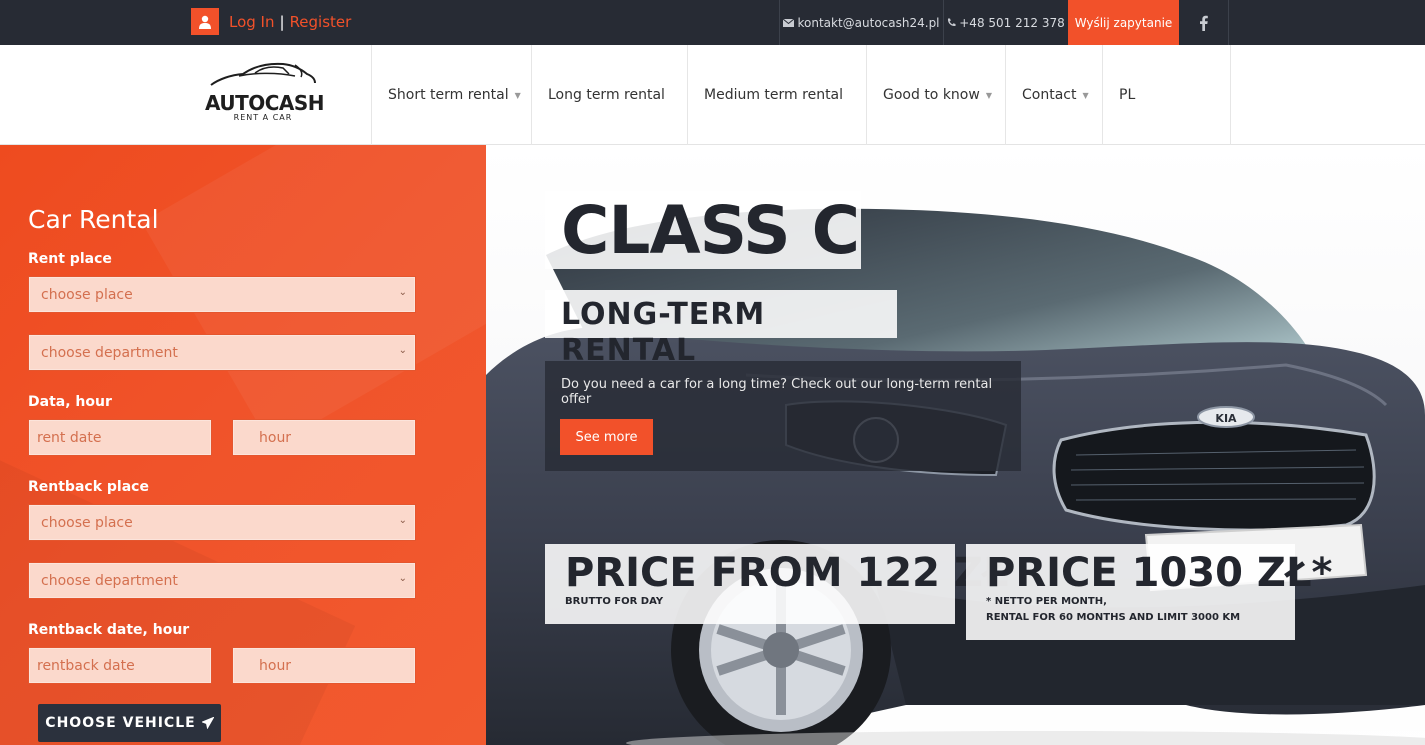 This screenshot has width=1425, height=745. What do you see at coordinates (324, 437) in the screenshot?
I see `rent-hour-input: hour` at bounding box center [324, 437].